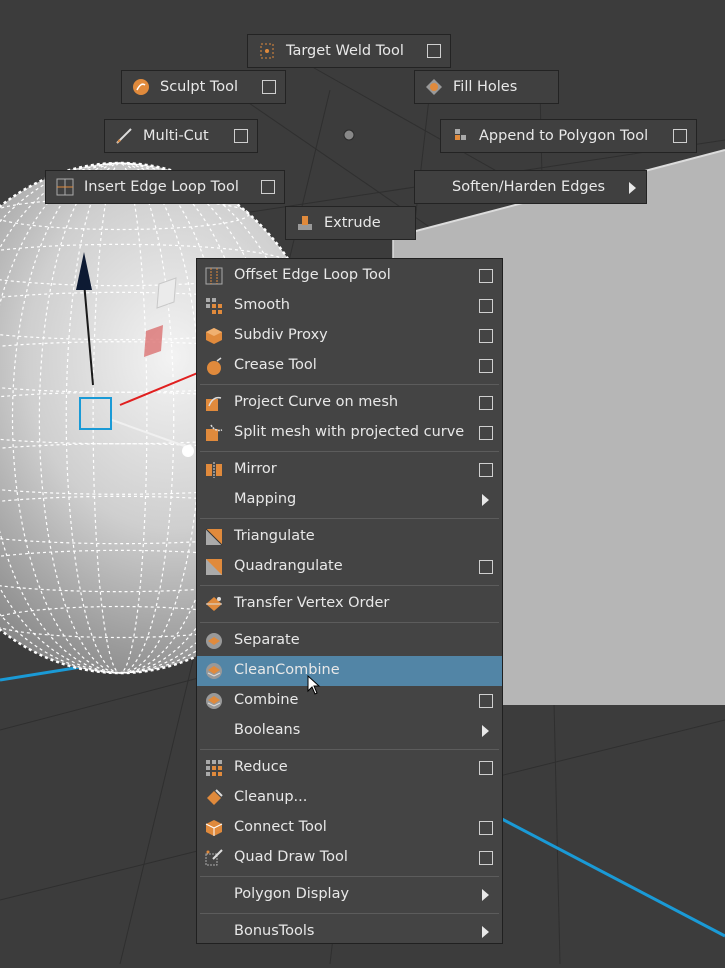  What do you see at coordinates (349, 336) in the screenshot?
I see `menu-item-subdiv-proxy: Subdiv Proxy` at bounding box center [349, 336].